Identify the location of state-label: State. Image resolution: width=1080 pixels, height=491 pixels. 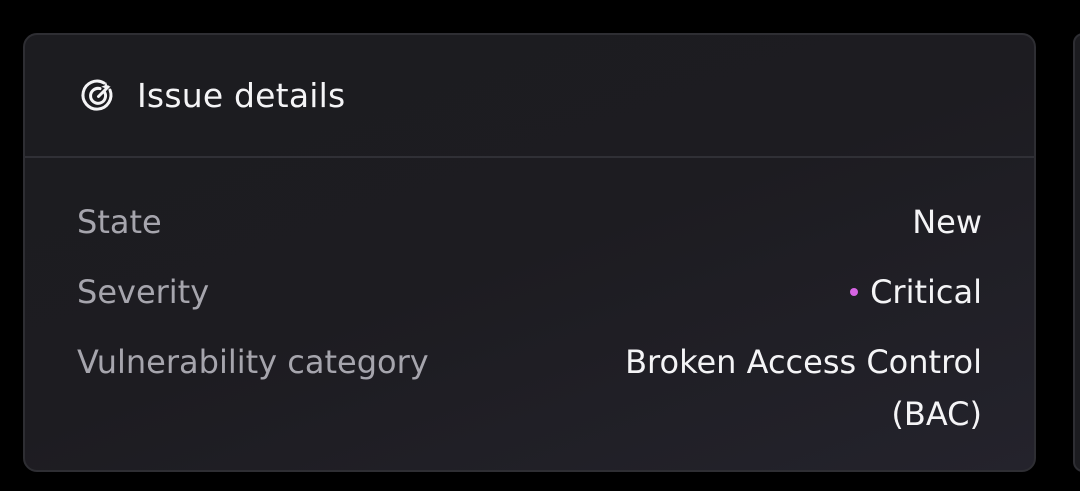
(119, 222).